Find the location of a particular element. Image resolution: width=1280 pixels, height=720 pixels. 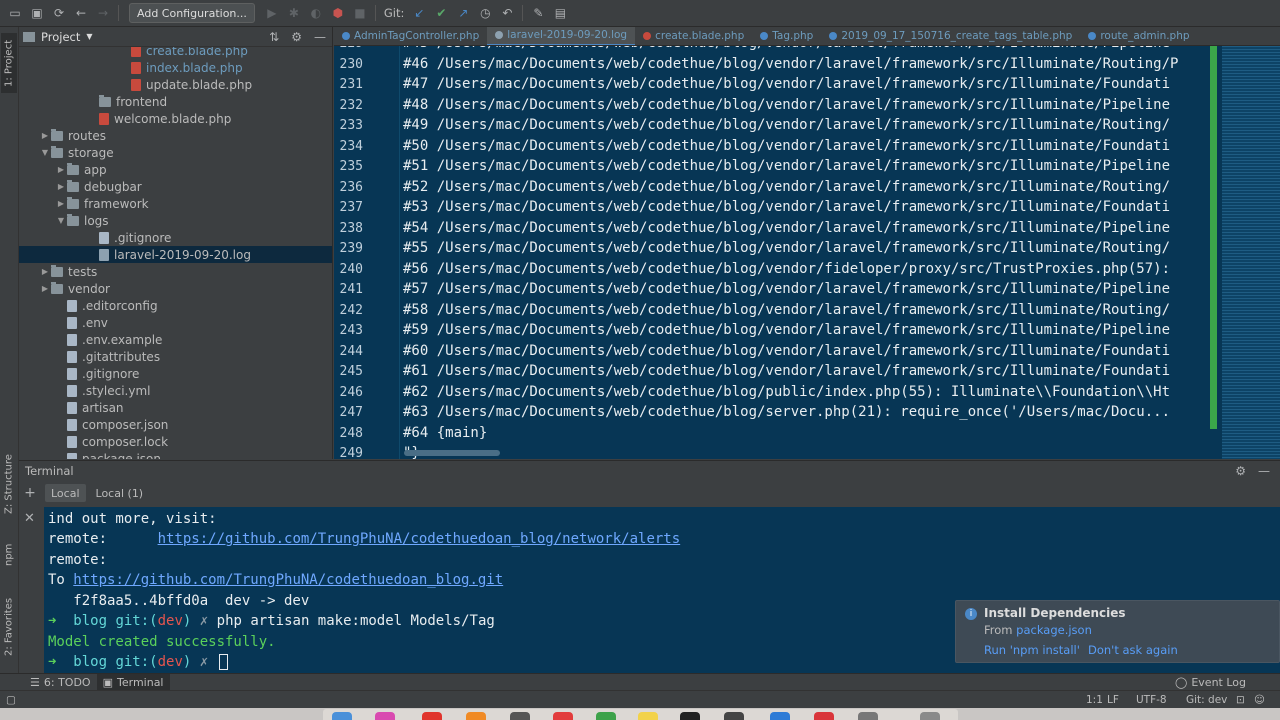

tree-item: laravel-2019-09-20.log is located at coordinates (175, 254).